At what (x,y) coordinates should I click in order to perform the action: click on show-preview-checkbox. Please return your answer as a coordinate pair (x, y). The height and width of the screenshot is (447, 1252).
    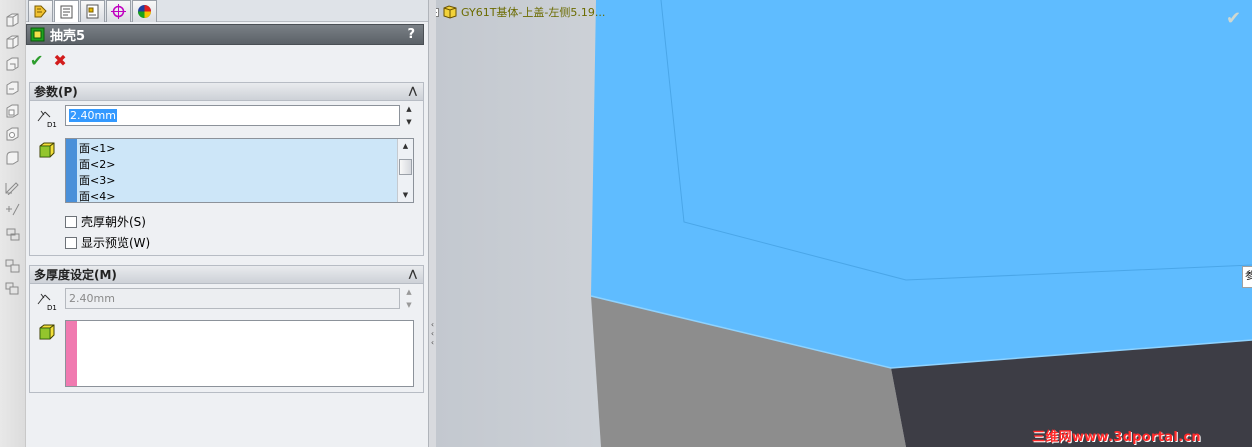
    Looking at the image, I should click on (71, 242).